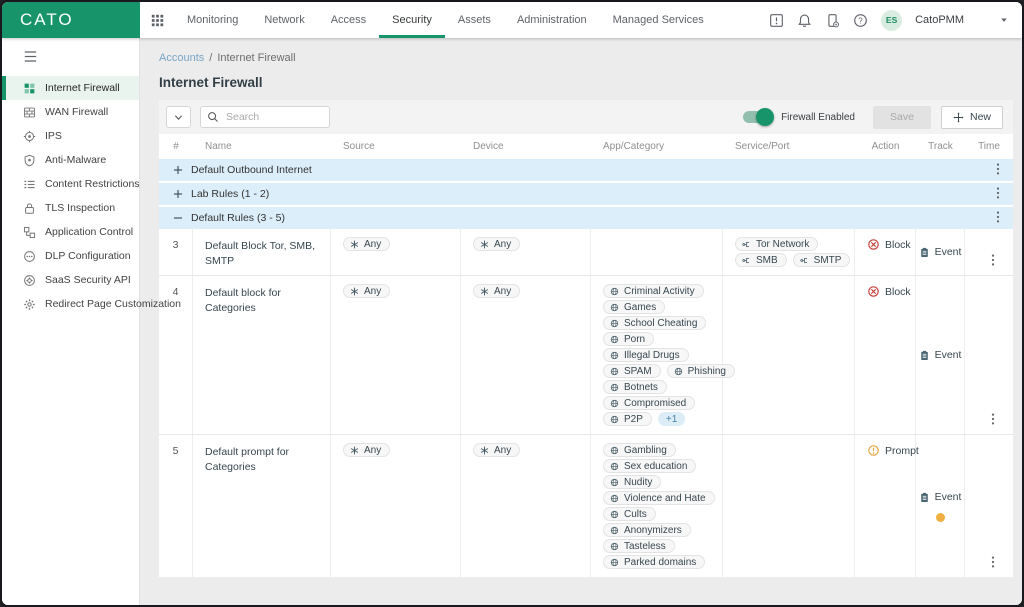 This screenshot has width=1024, height=607. I want to click on breadcrumb-accounts-link: Accounts, so click(181, 58).